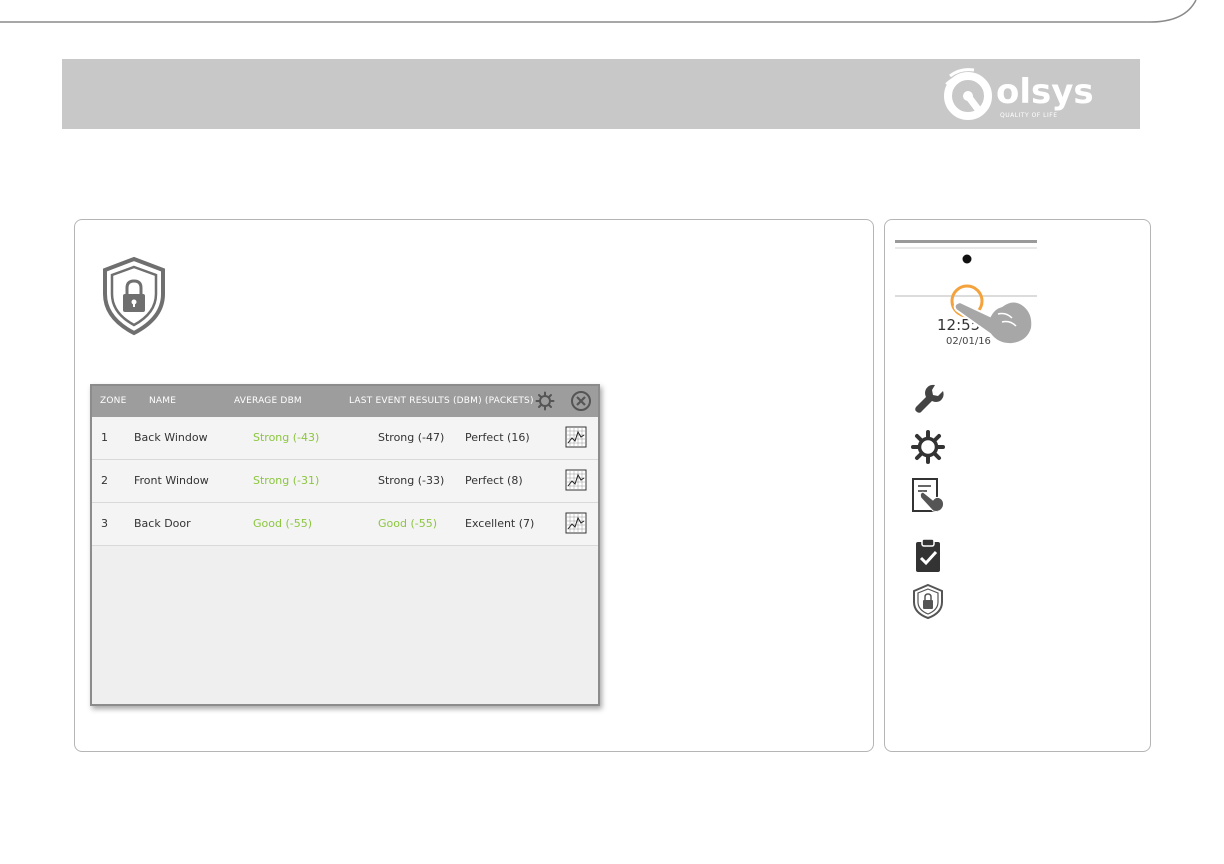 Image resolution: width=1224 pixels, height=864 pixels. Describe the element at coordinates (411, 437) in the screenshot. I see `last-event-dbm: Strong (-47)` at that location.